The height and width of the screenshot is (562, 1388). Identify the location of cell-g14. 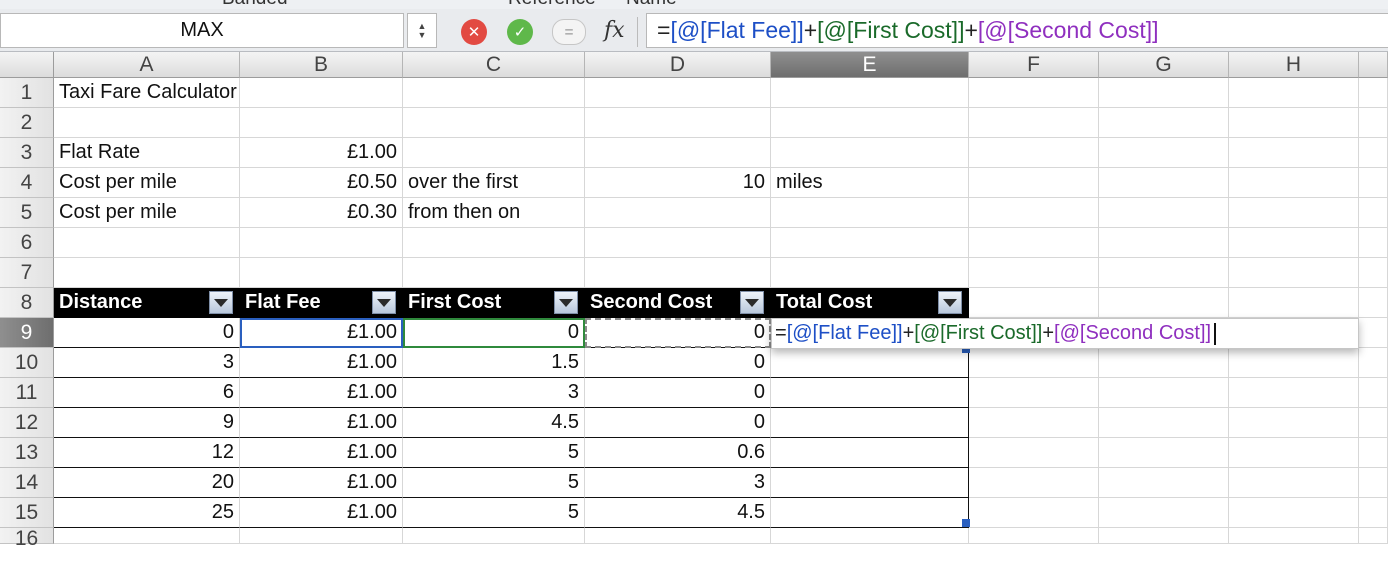
(1164, 483).